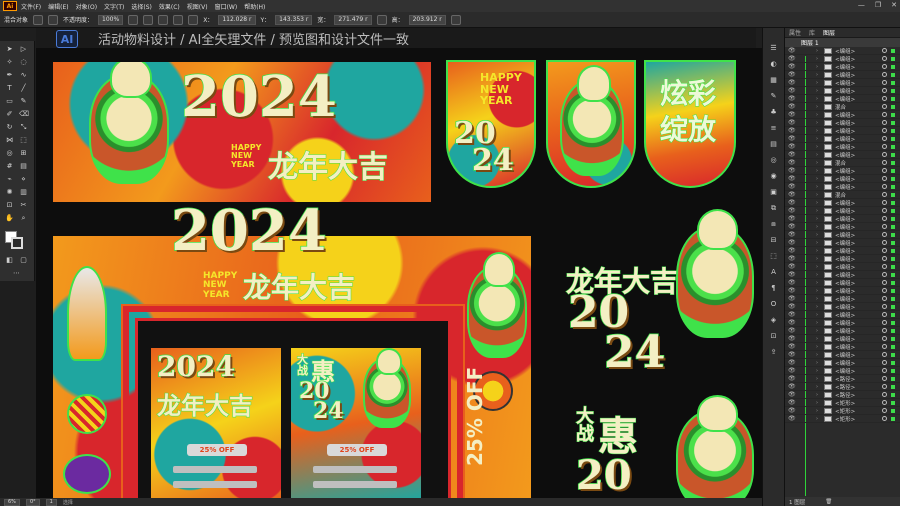 The image size is (900, 506). Describe the element at coordinates (773, 112) in the screenshot. I see `symbols-icon: ♣` at that location.